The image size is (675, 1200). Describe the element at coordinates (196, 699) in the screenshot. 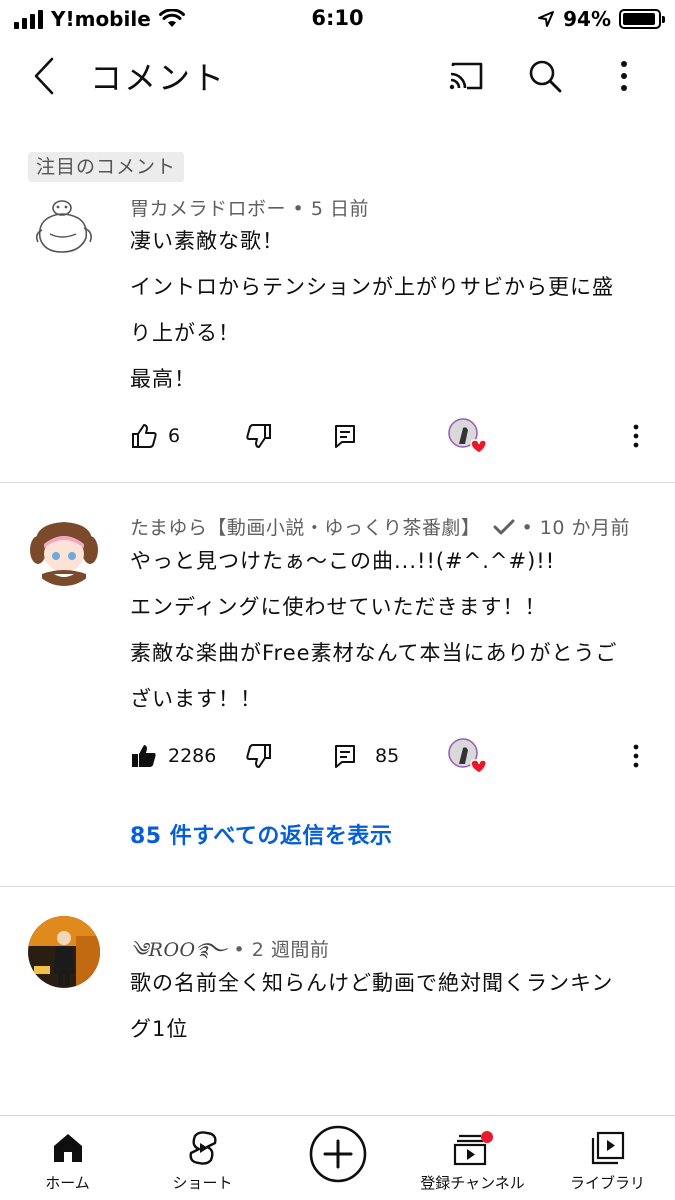

I see `comment-text-line: ざいます！！` at that location.